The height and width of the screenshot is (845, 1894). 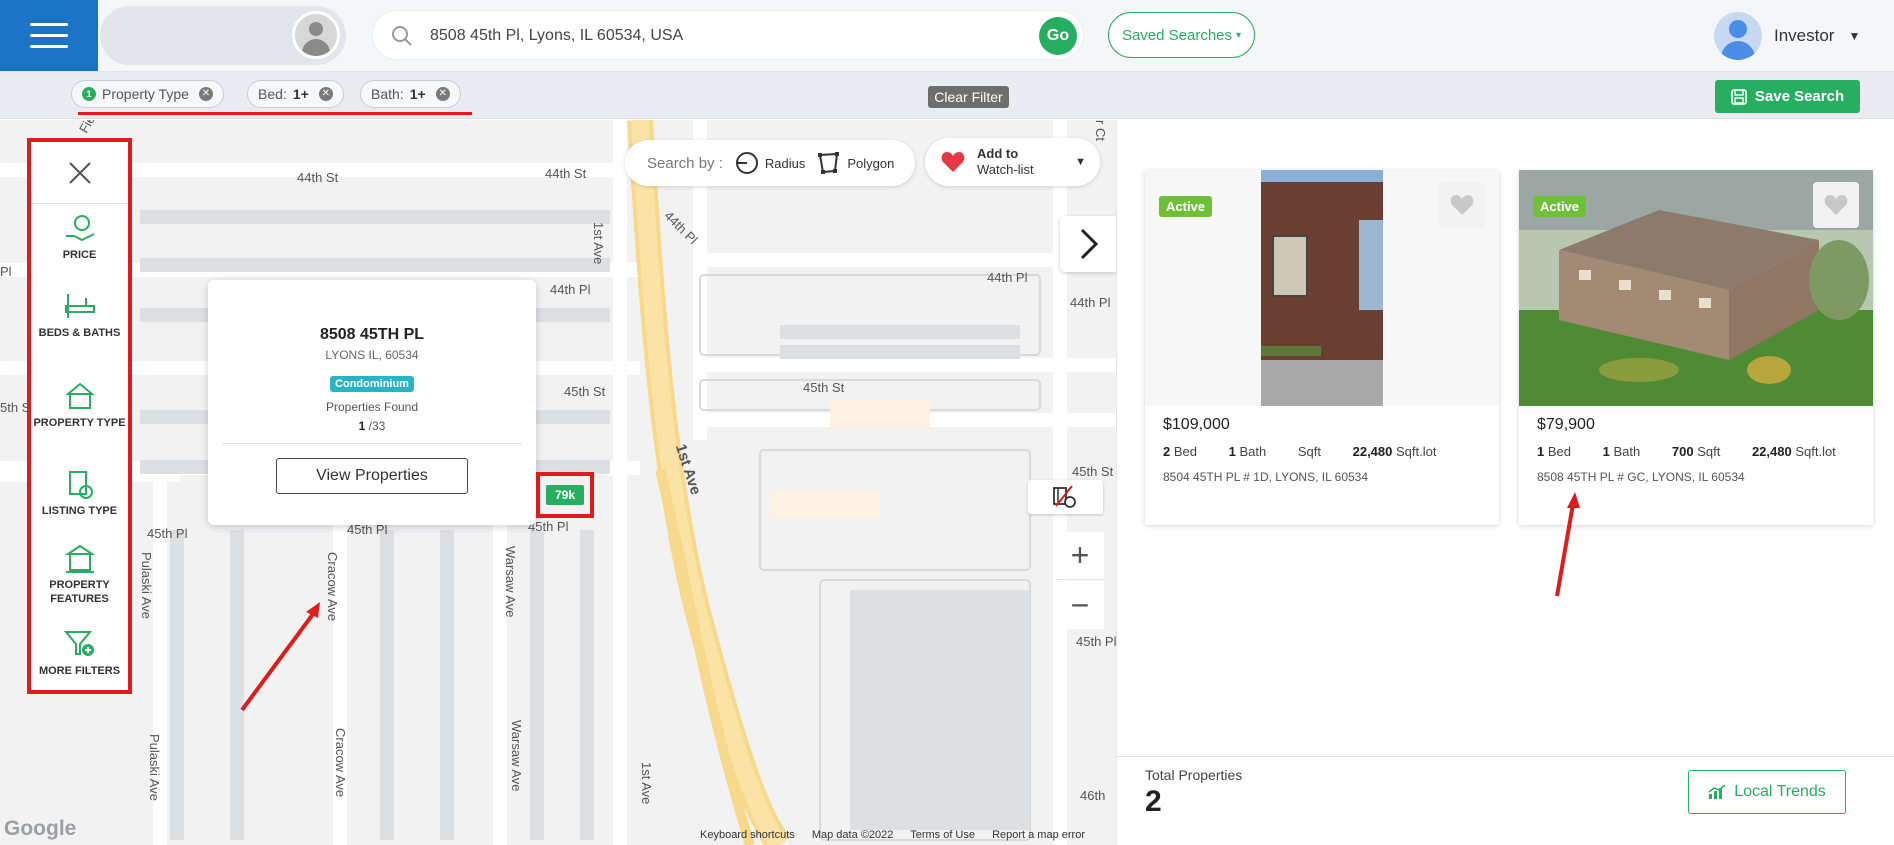 What do you see at coordinates (223, 35) in the screenshot?
I see `profile-pill` at bounding box center [223, 35].